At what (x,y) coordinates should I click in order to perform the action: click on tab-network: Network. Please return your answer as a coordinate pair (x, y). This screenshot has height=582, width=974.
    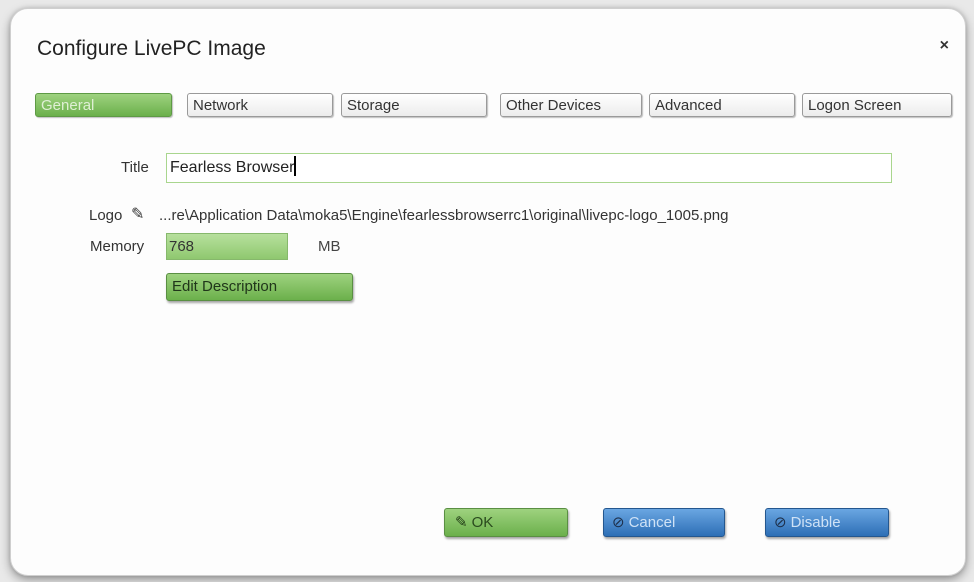
    Looking at the image, I should click on (260, 105).